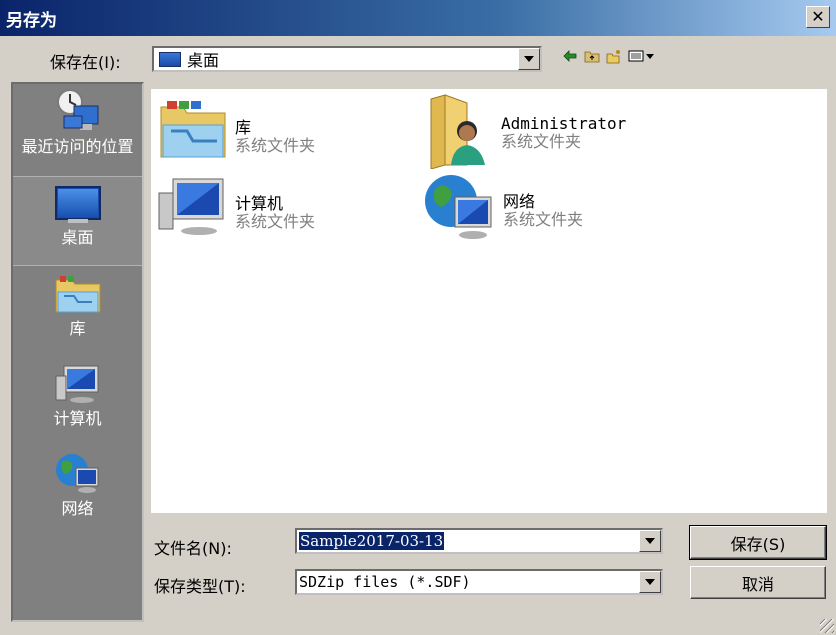  I want to click on filetype-select: SDZip files (*.SDF), so click(479, 582).